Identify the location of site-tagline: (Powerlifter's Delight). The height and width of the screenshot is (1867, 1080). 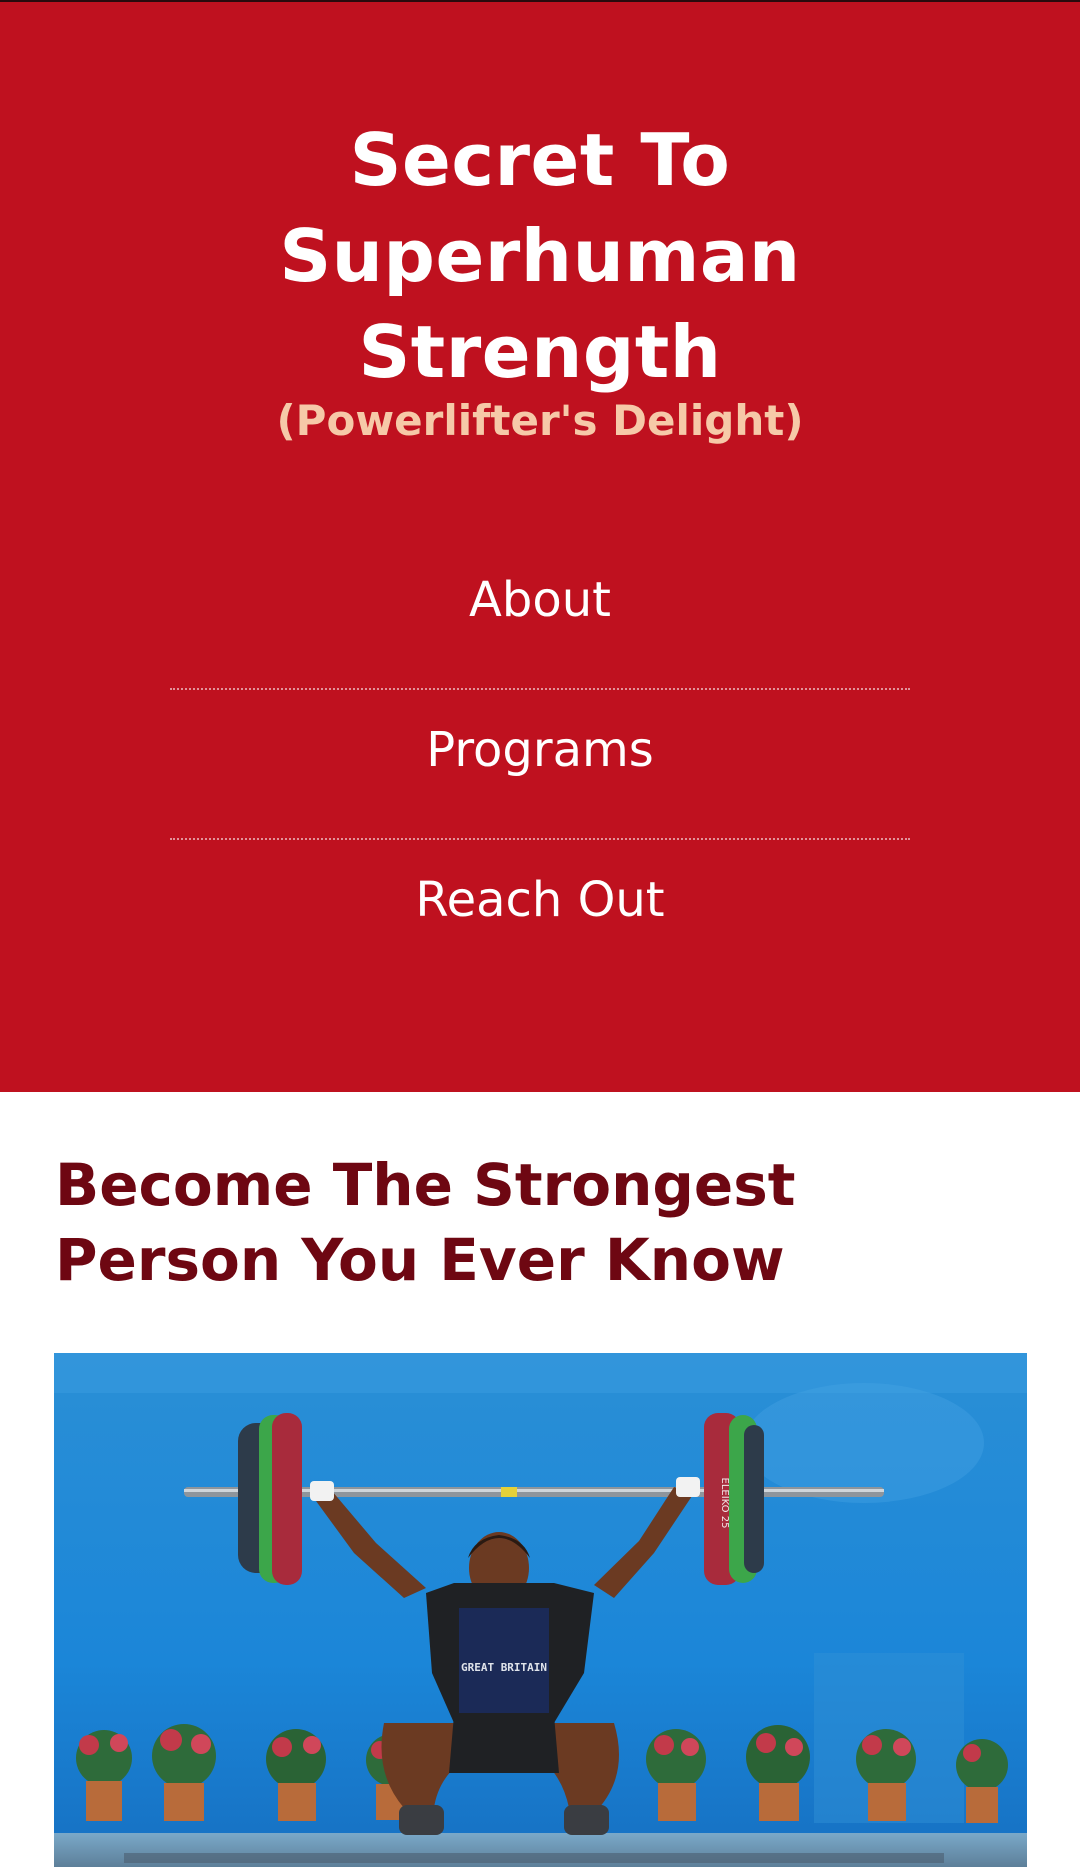
(540, 420).